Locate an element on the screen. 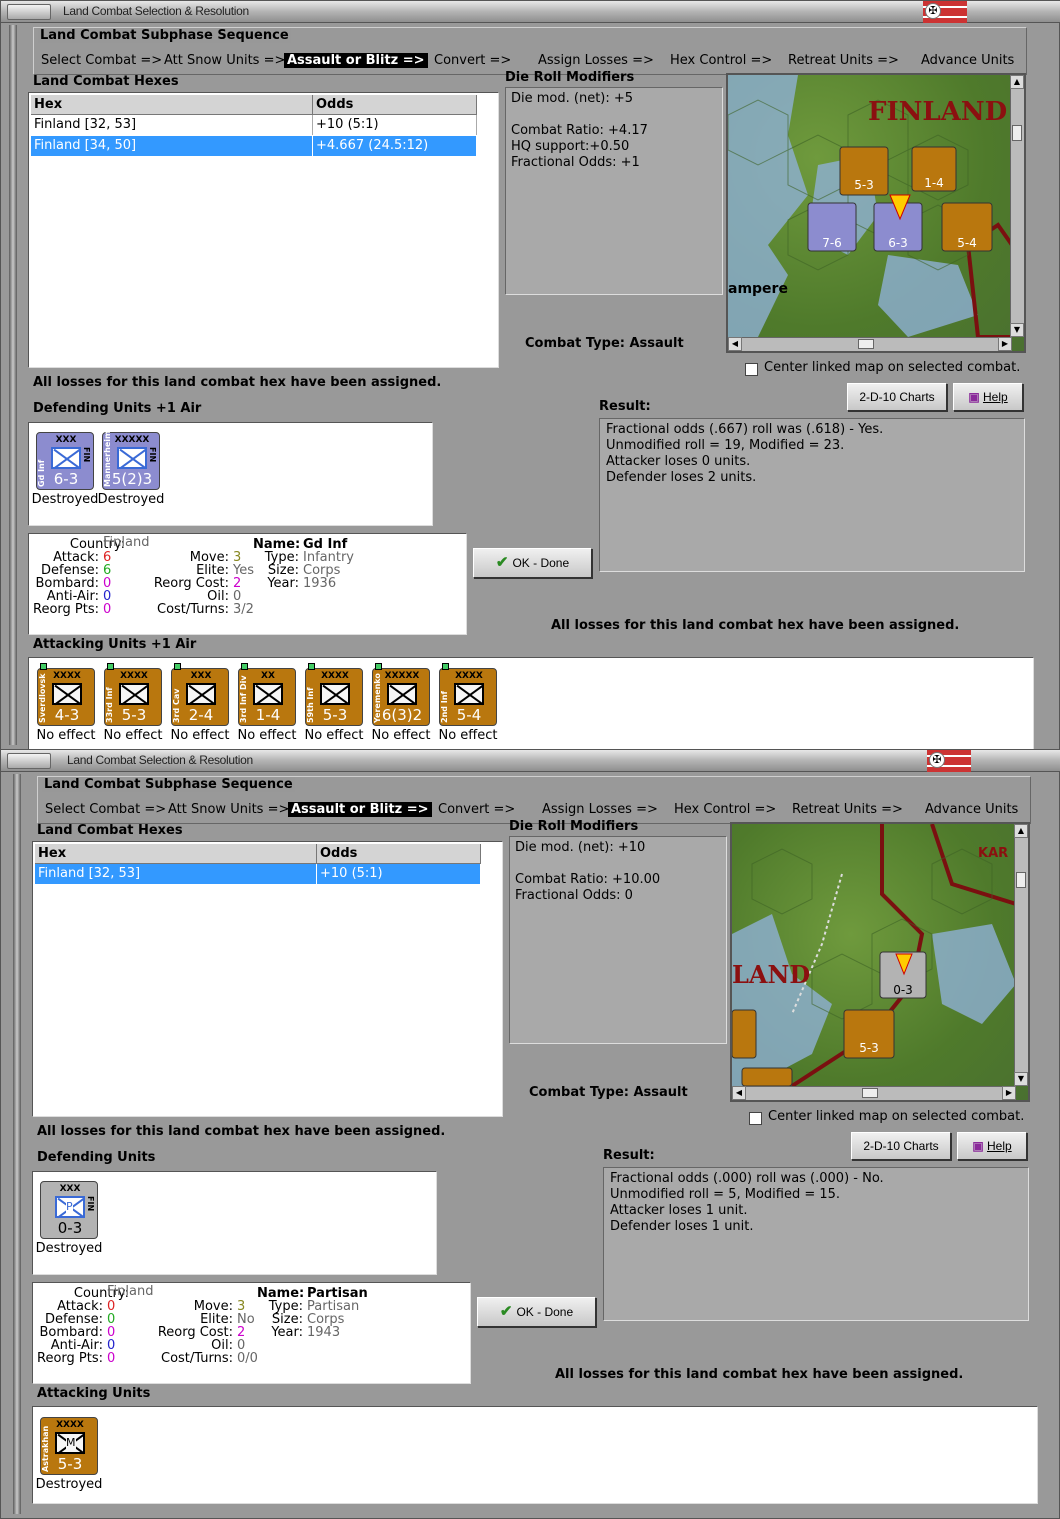 This screenshot has width=1060, height=1519. attacker-counter: XXX 3rd Cav 2-4 is located at coordinates (200, 694).